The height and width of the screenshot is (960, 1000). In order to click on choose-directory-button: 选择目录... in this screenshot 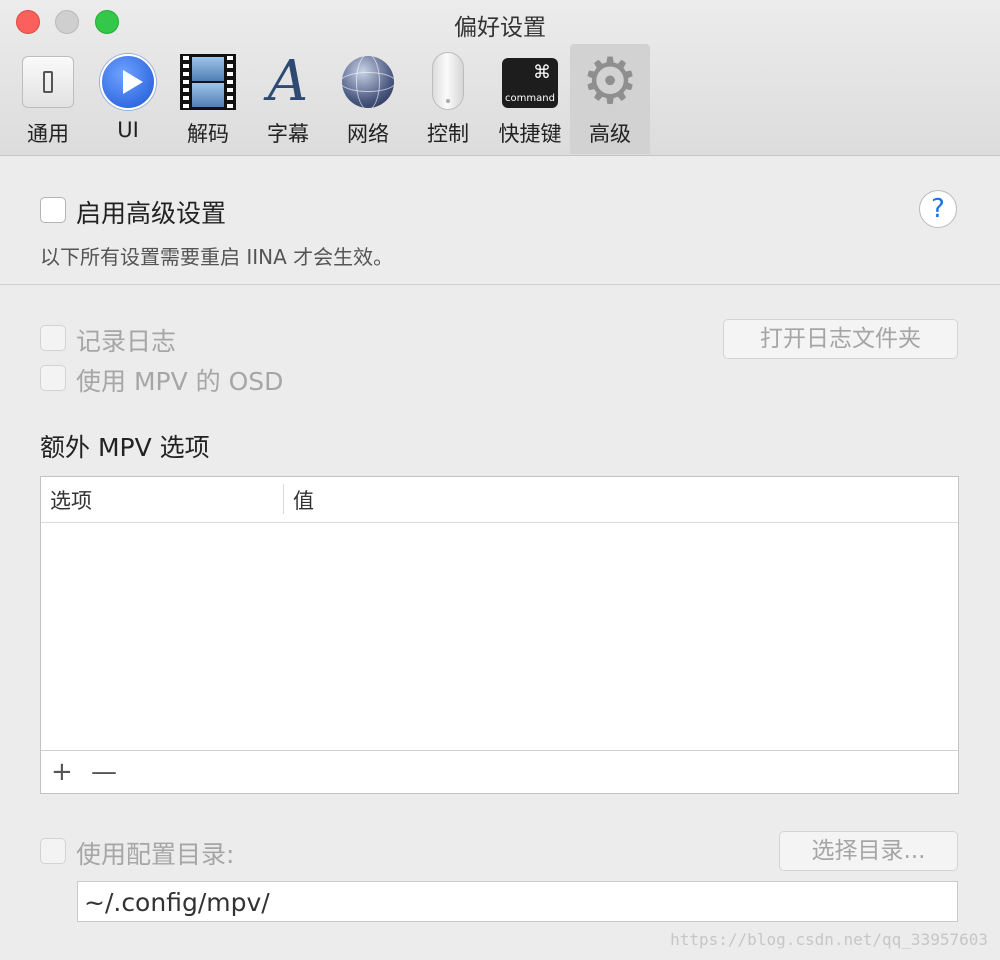, I will do `click(868, 851)`.